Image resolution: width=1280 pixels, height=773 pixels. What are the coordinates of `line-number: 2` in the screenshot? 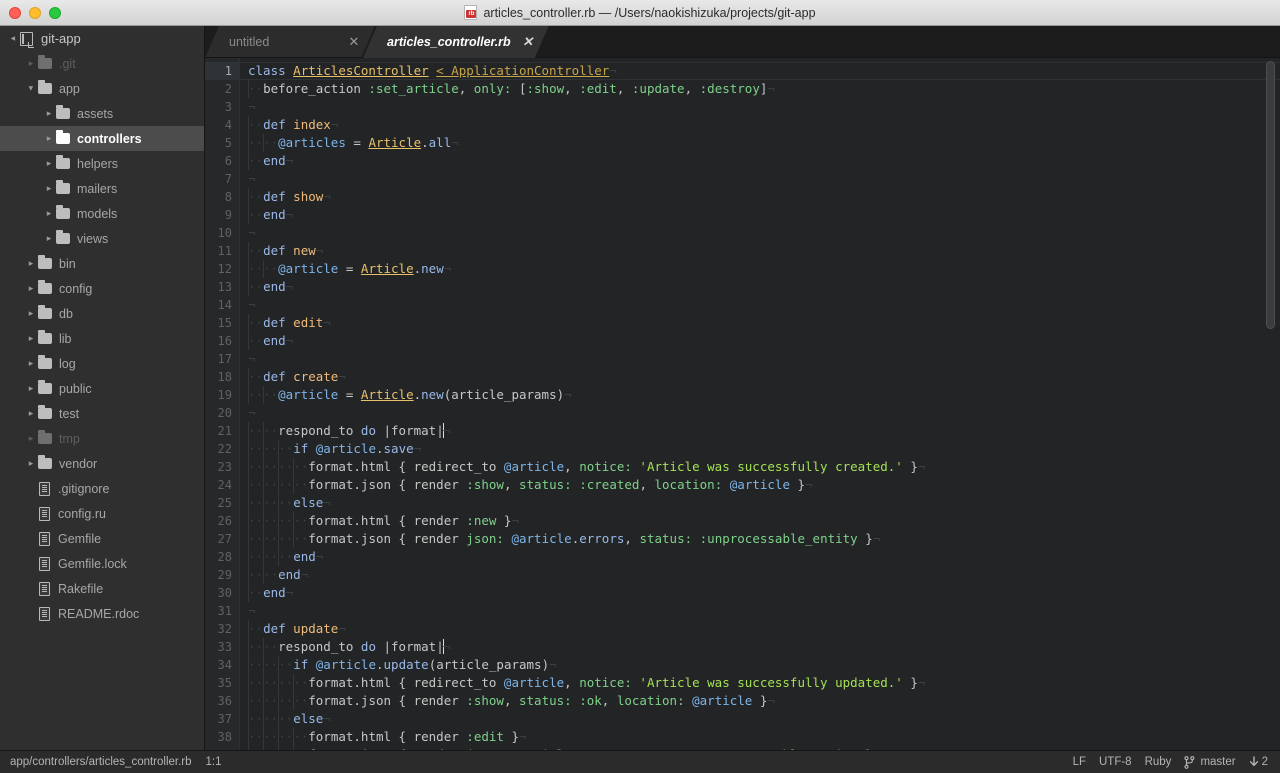 It's located at (222, 89).